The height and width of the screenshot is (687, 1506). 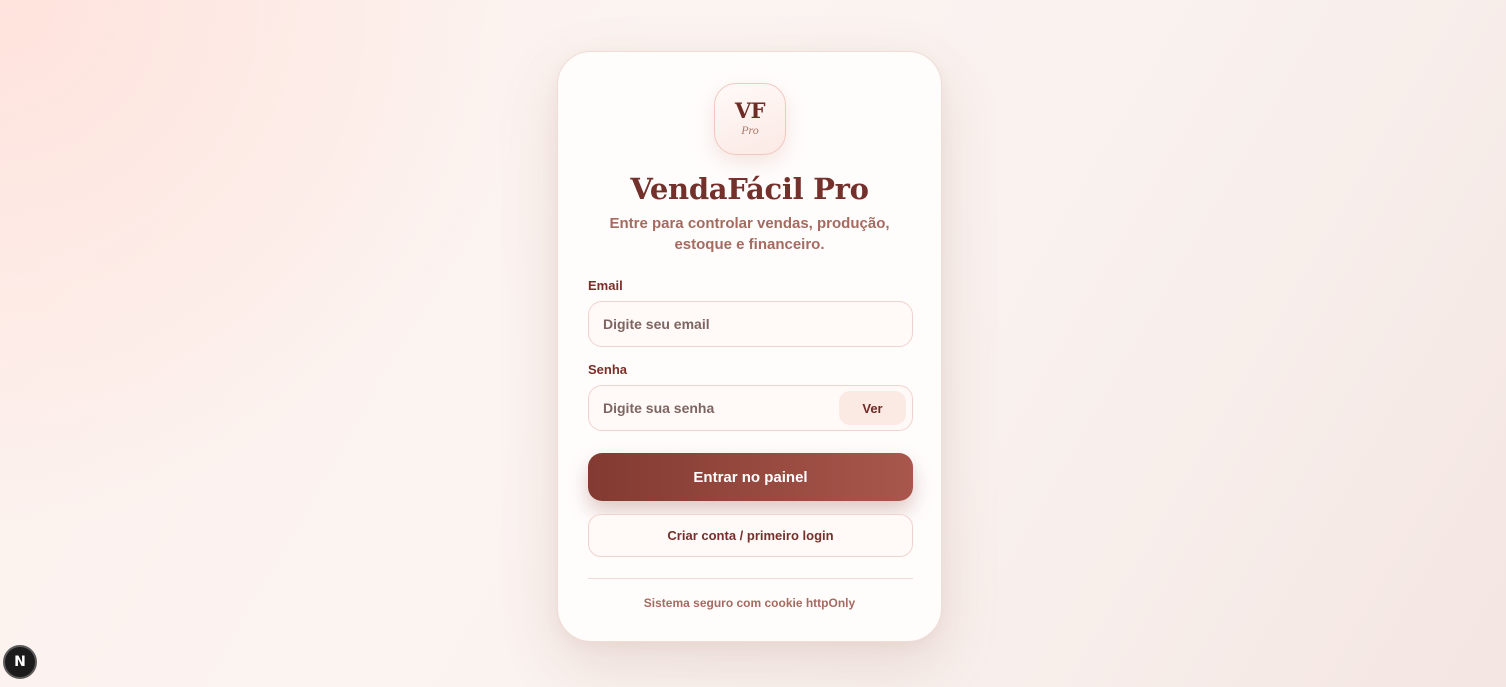 What do you see at coordinates (750, 578) in the screenshot?
I see `divider` at bounding box center [750, 578].